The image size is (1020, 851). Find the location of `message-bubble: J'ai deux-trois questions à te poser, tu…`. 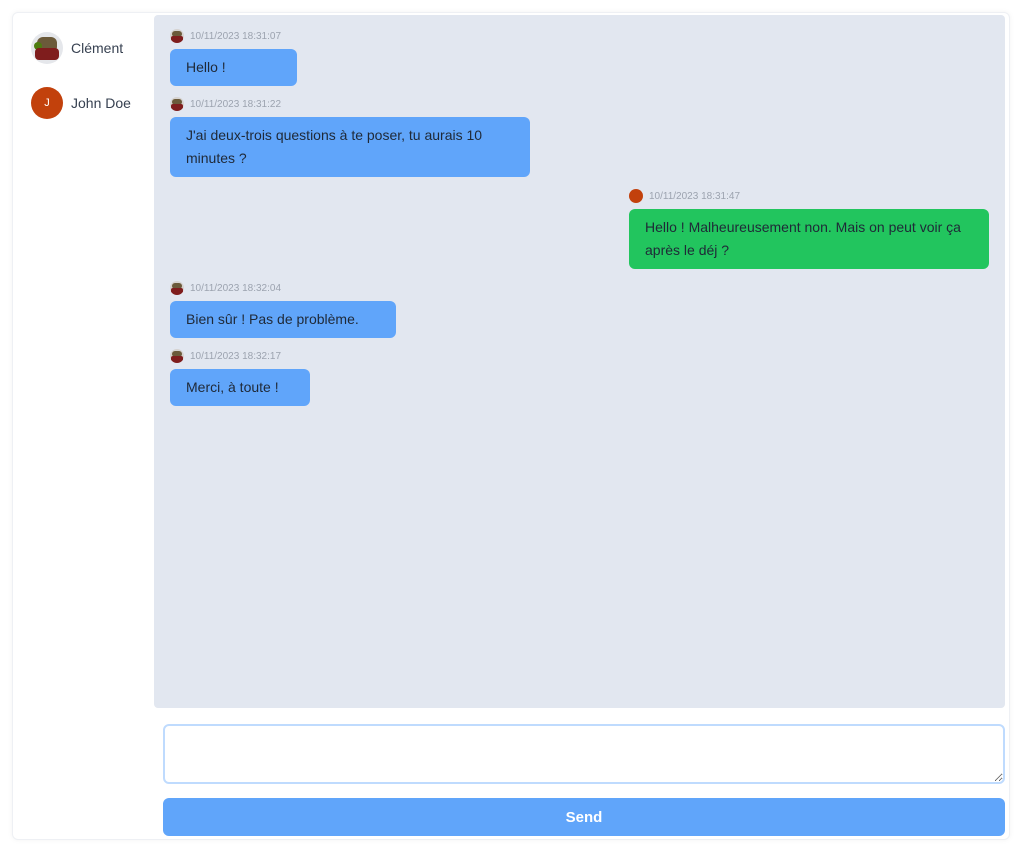

message-bubble: J'ai deux-trois questions à te poser, tu… is located at coordinates (350, 147).